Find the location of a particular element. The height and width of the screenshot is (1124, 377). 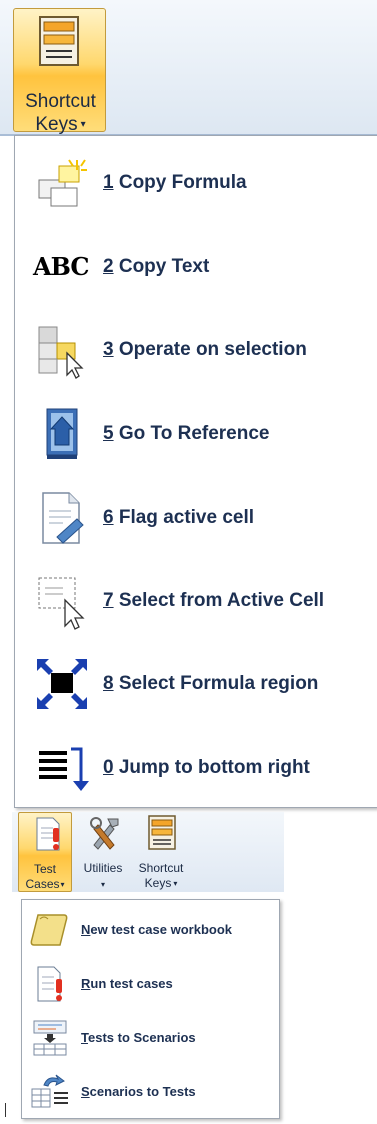

scenarios-to-tests-icon is located at coordinates (49, 1091).